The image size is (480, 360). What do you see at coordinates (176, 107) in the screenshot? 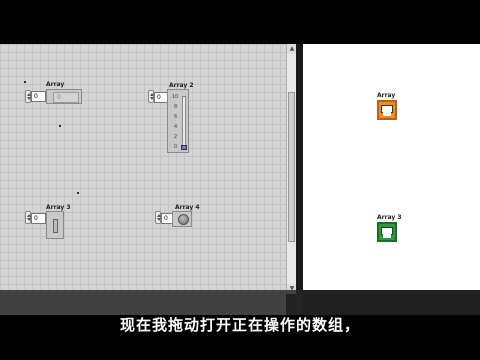
I see `slider-tick-label: 8` at bounding box center [176, 107].